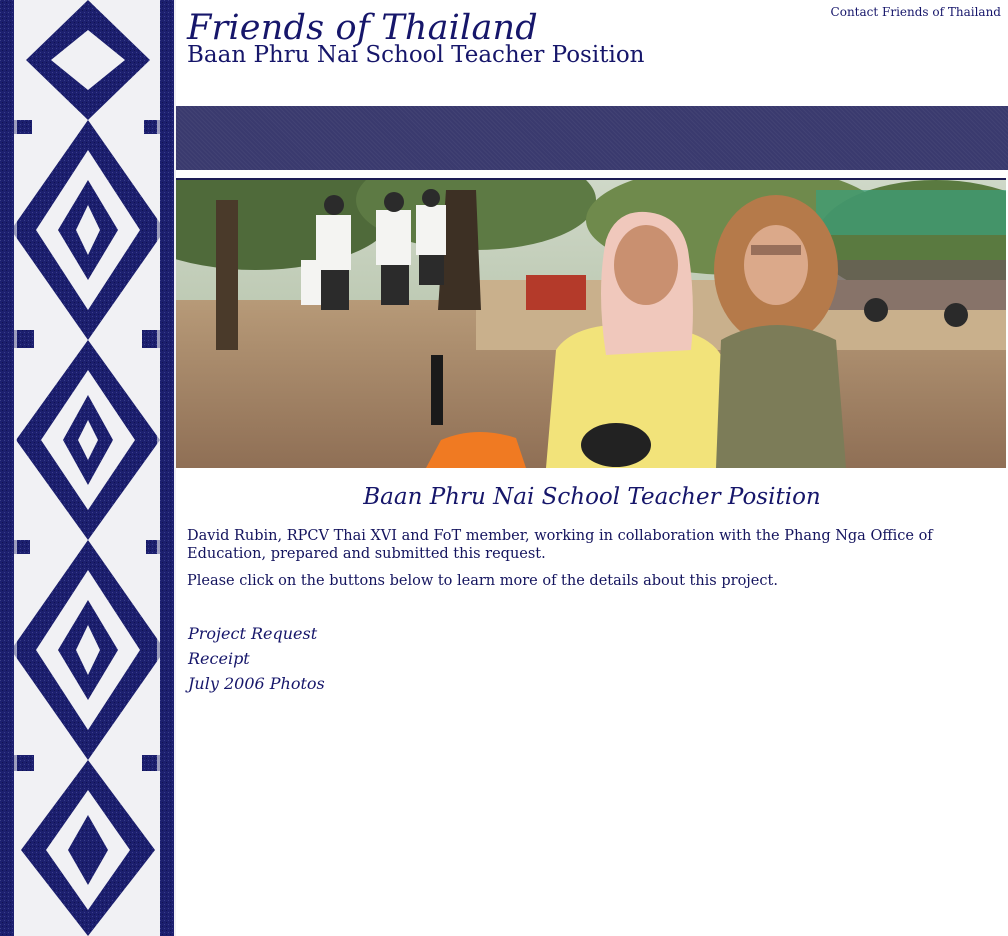  Describe the element at coordinates (416, 55) in the screenshot. I see `page-subtitle: Baan Phru Nai School Teacher Position` at that location.